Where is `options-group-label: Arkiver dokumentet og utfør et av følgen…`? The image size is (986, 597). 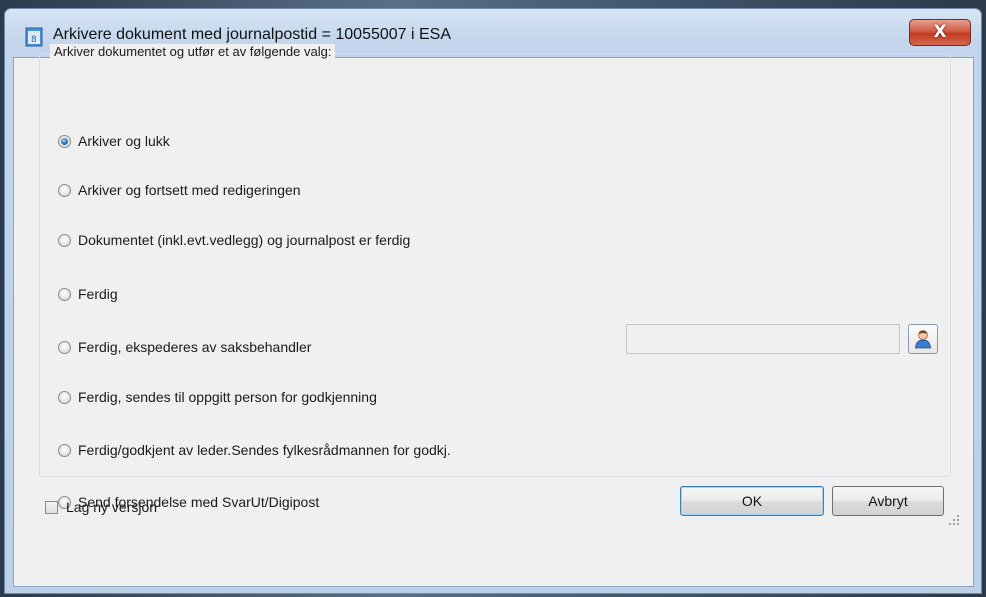
options-group-label: Arkiver dokumentet og utfør et av følgen… is located at coordinates (193, 51).